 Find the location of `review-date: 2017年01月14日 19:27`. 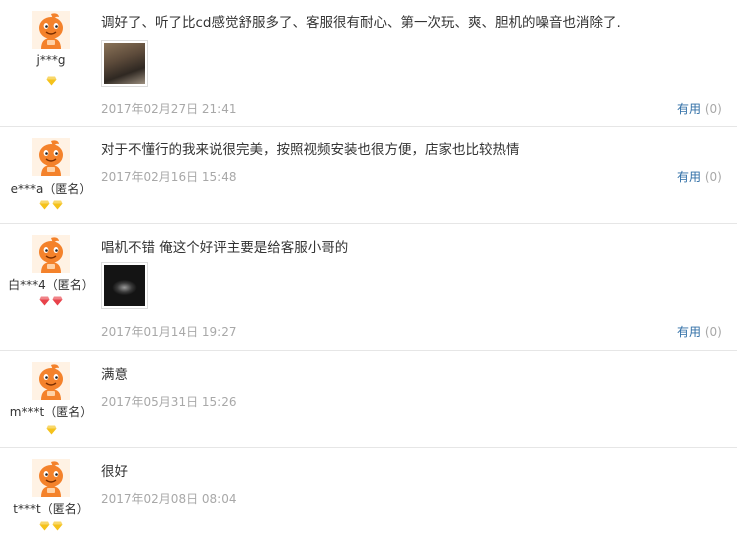

review-date: 2017年01月14日 19:27 is located at coordinates (169, 332).